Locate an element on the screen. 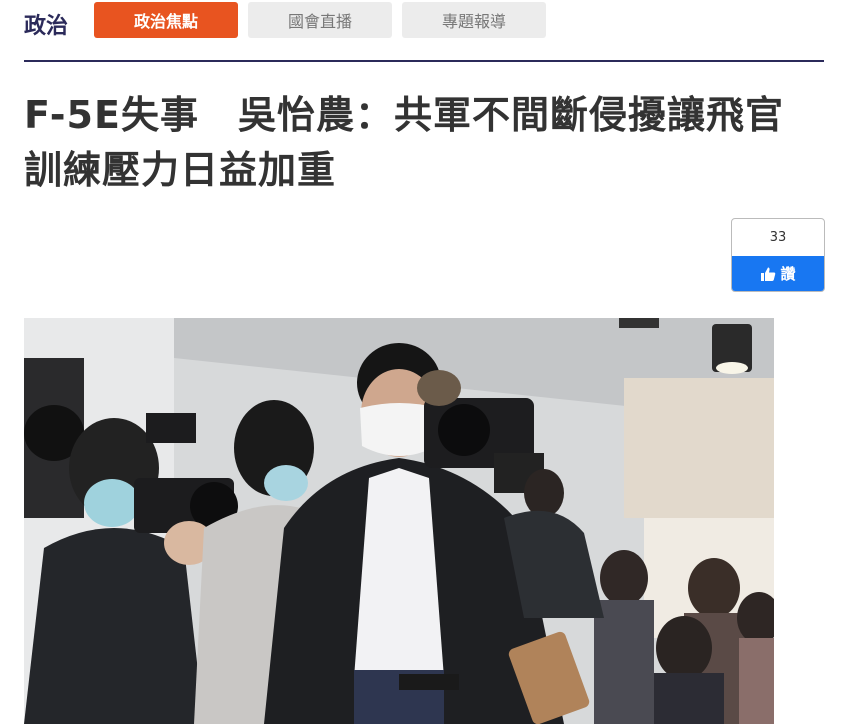 The height and width of the screenshot is (724, 846). tab-special-reports: 專題報導 is located at coordinates (474, 20).